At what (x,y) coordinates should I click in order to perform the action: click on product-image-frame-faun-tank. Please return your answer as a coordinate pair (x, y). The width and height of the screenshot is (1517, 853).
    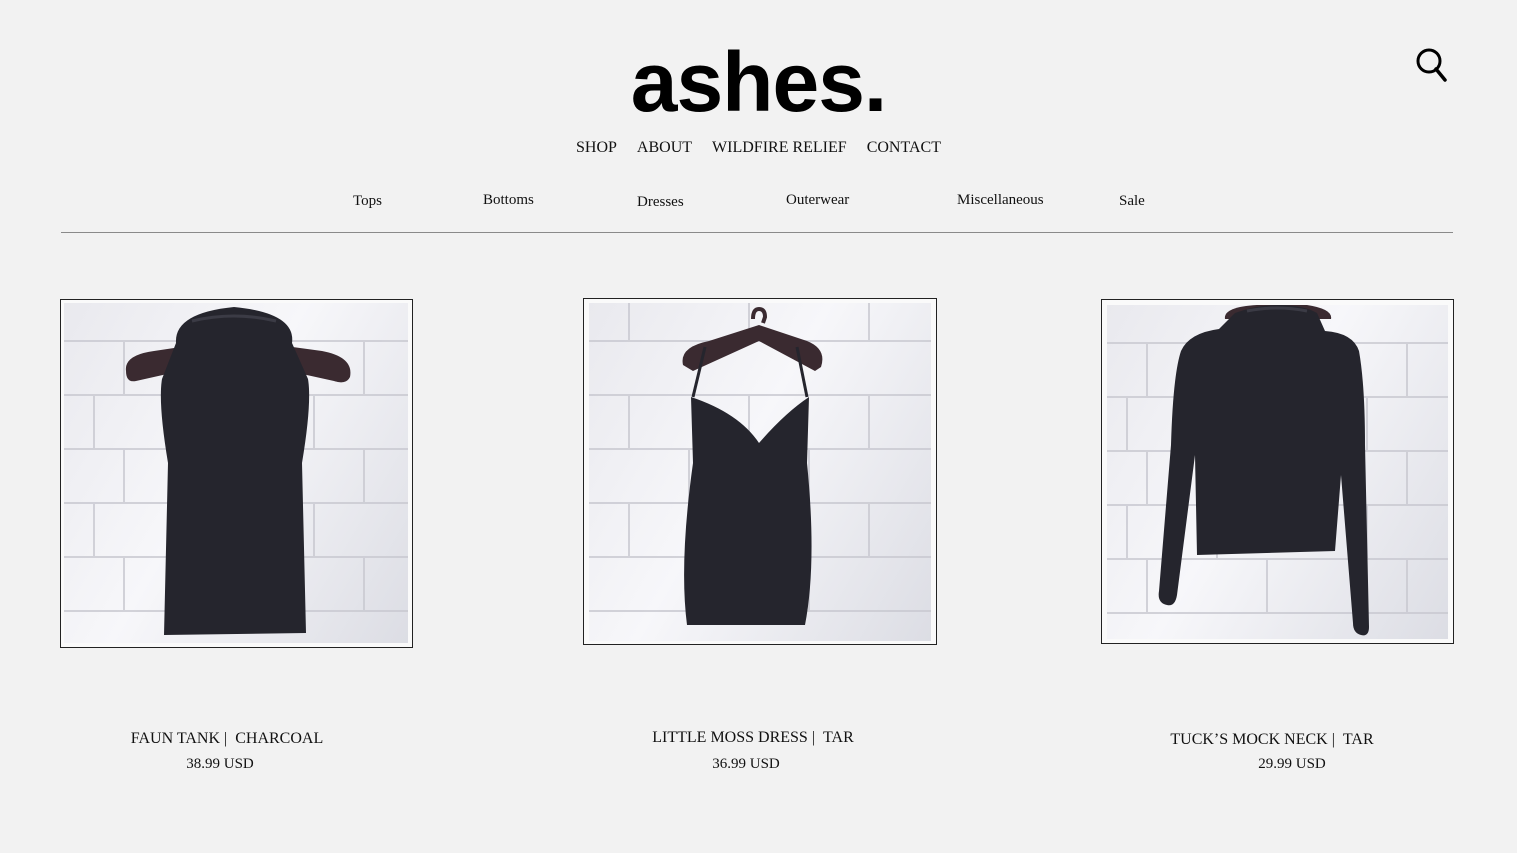
    Looking at the image, I should click on (236, 473).